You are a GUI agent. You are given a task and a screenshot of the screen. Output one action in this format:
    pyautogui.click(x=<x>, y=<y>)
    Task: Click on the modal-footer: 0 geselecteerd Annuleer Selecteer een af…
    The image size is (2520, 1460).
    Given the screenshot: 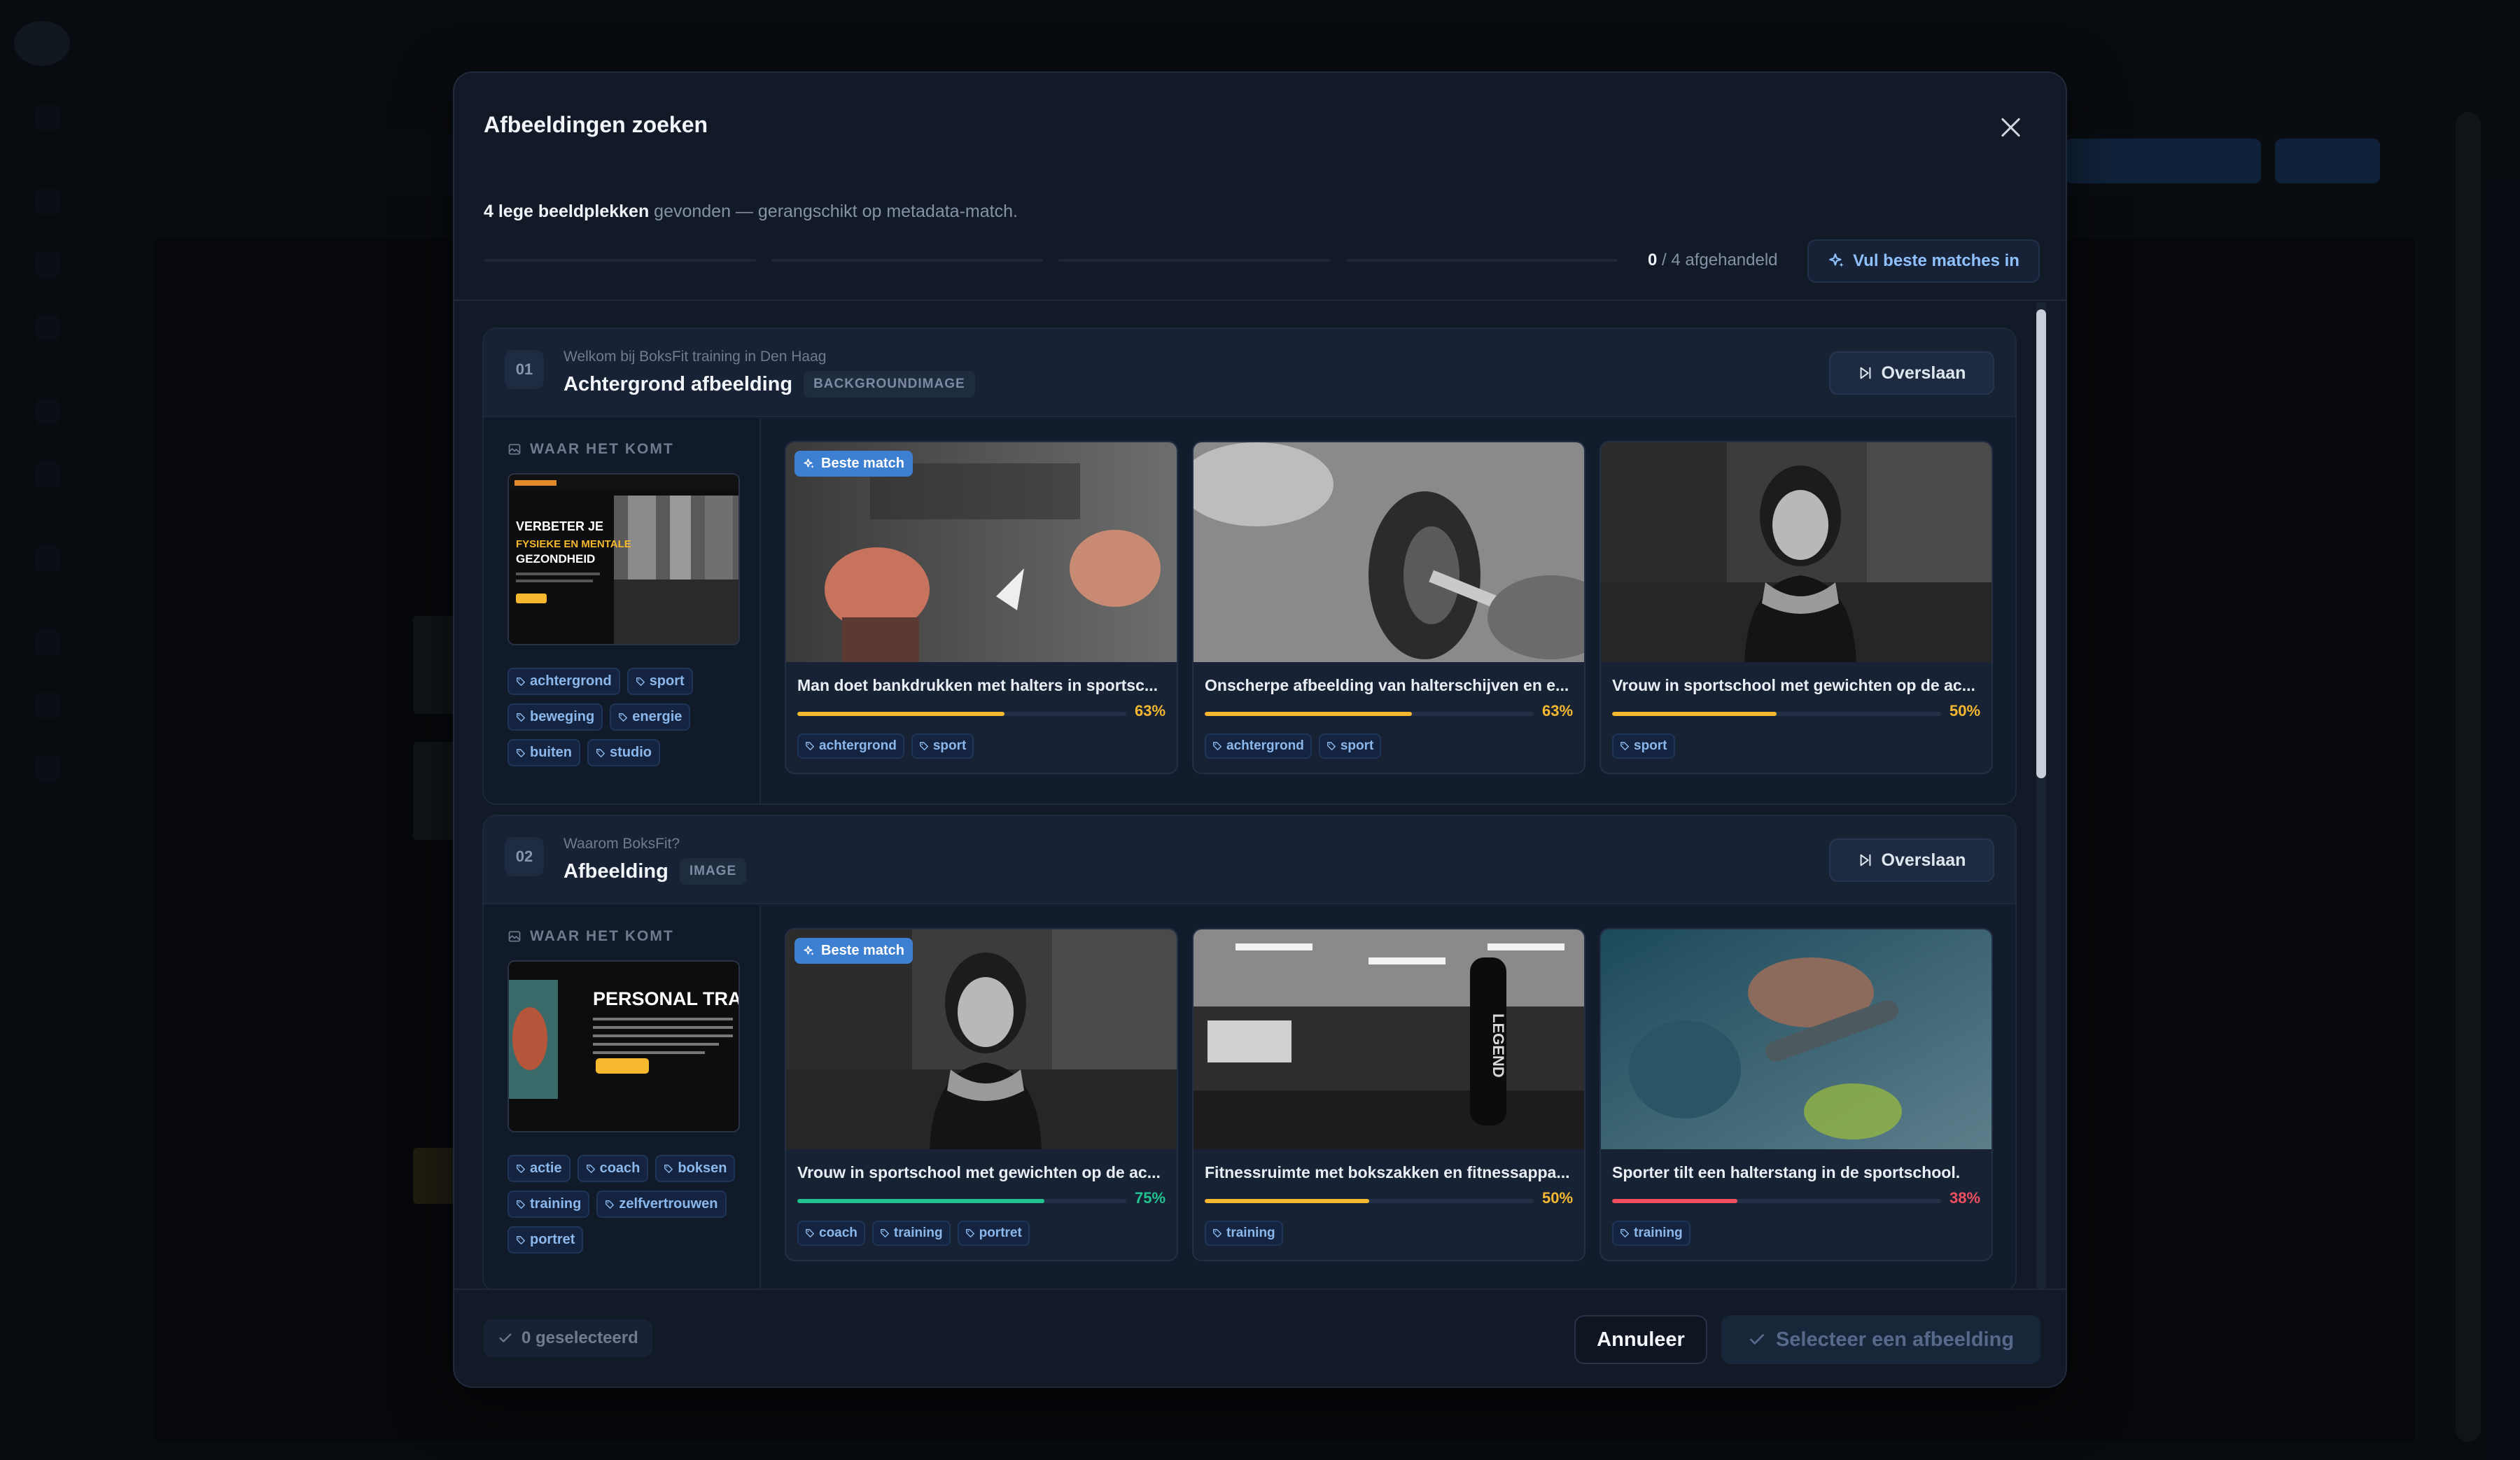 What is the action you would take?
    pyautogui.click(x=1260, y=1338)
    